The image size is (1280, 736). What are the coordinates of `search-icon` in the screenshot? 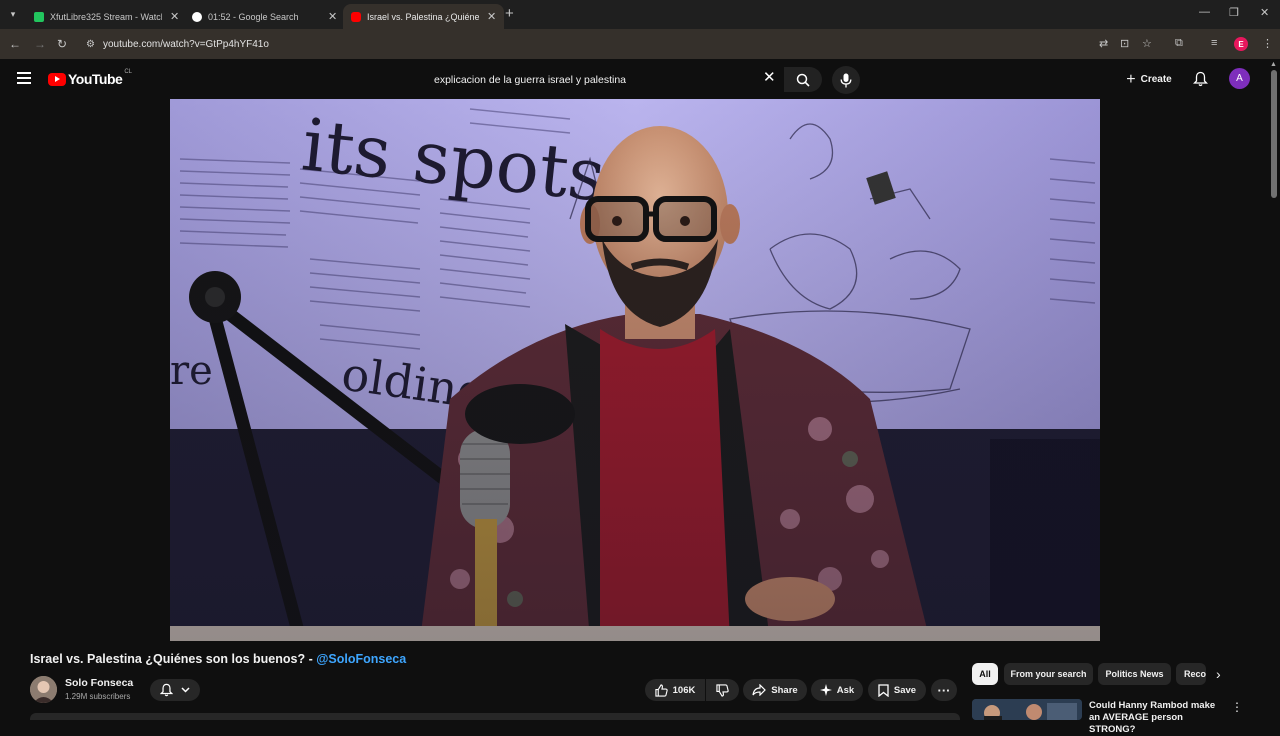 It's located at (803, 80).